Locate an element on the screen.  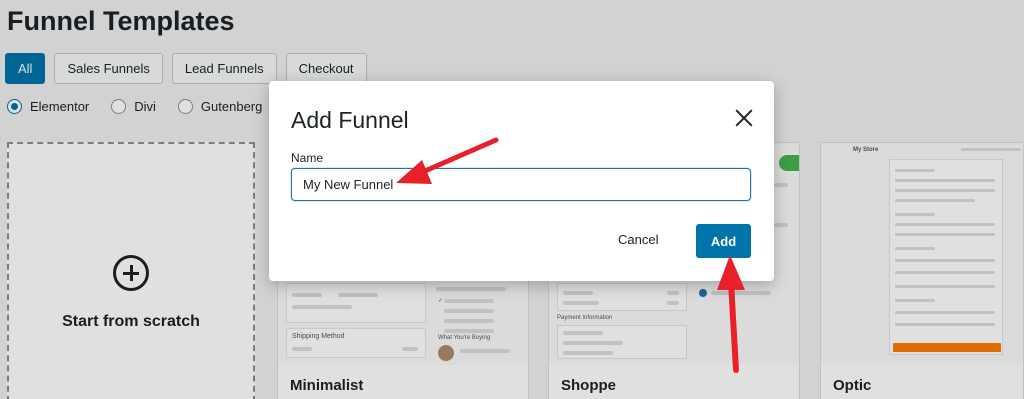
name-field-label: Name is located at coordinates (307, 158).